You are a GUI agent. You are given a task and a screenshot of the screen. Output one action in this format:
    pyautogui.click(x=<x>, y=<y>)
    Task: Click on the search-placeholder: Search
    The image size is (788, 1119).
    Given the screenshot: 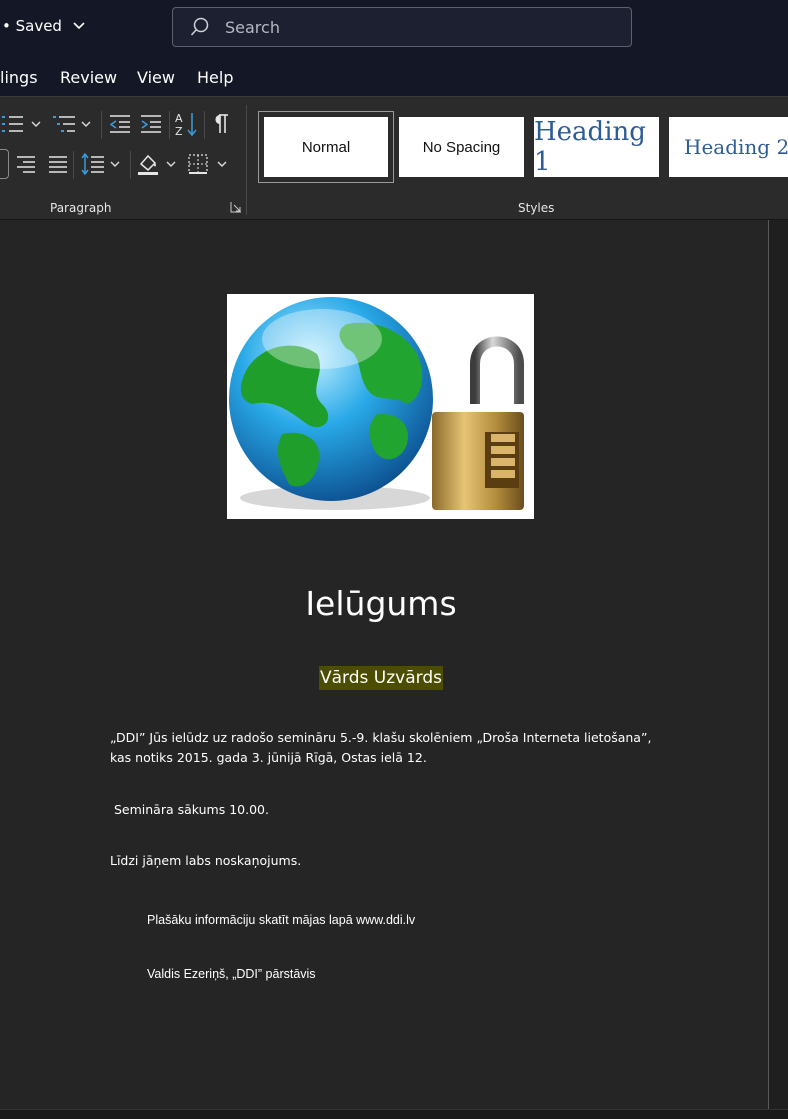 What is the action you would take?
    pyautogui.click(x=252, y=27)
    